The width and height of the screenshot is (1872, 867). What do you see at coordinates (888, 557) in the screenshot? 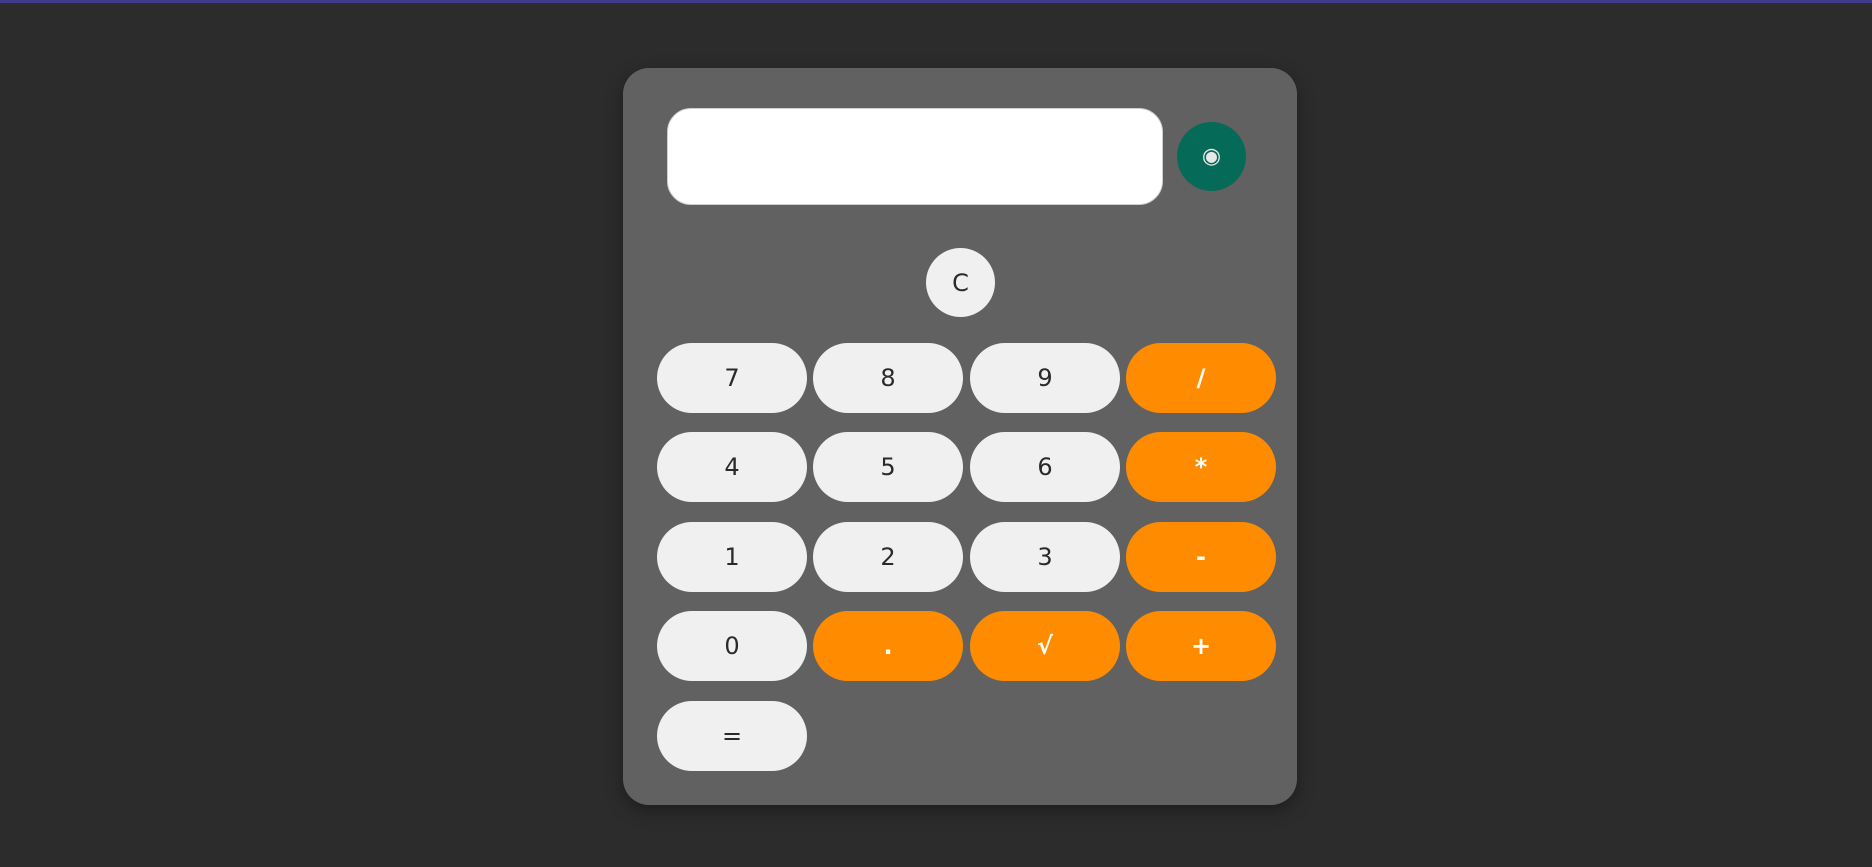
I see `key-2: 2` at bounding box center [888, 557].